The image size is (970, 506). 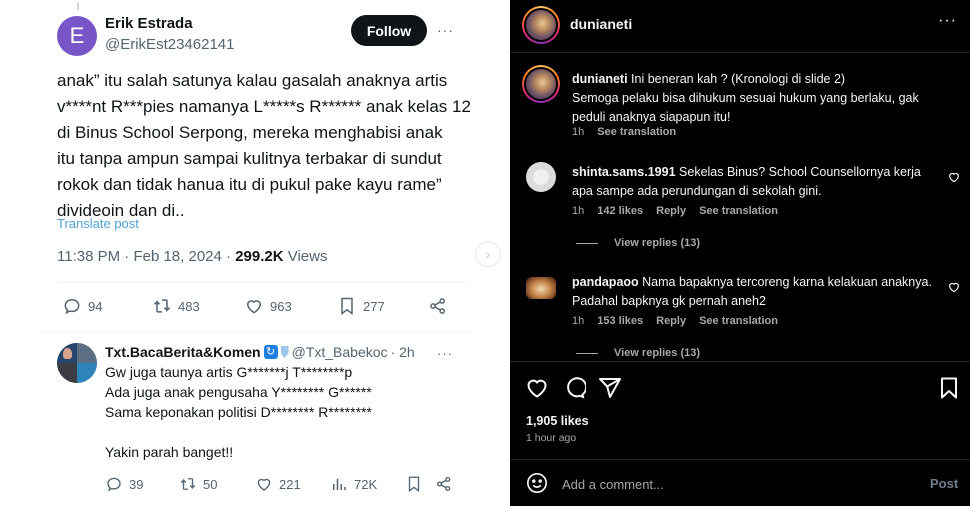 What do you see at coordinates (738, 79) in the screenshot?
I see `caption-text-line1: Ini beneran kah ? (Kronologi di slide 2)` at bounding box center [738, 79].